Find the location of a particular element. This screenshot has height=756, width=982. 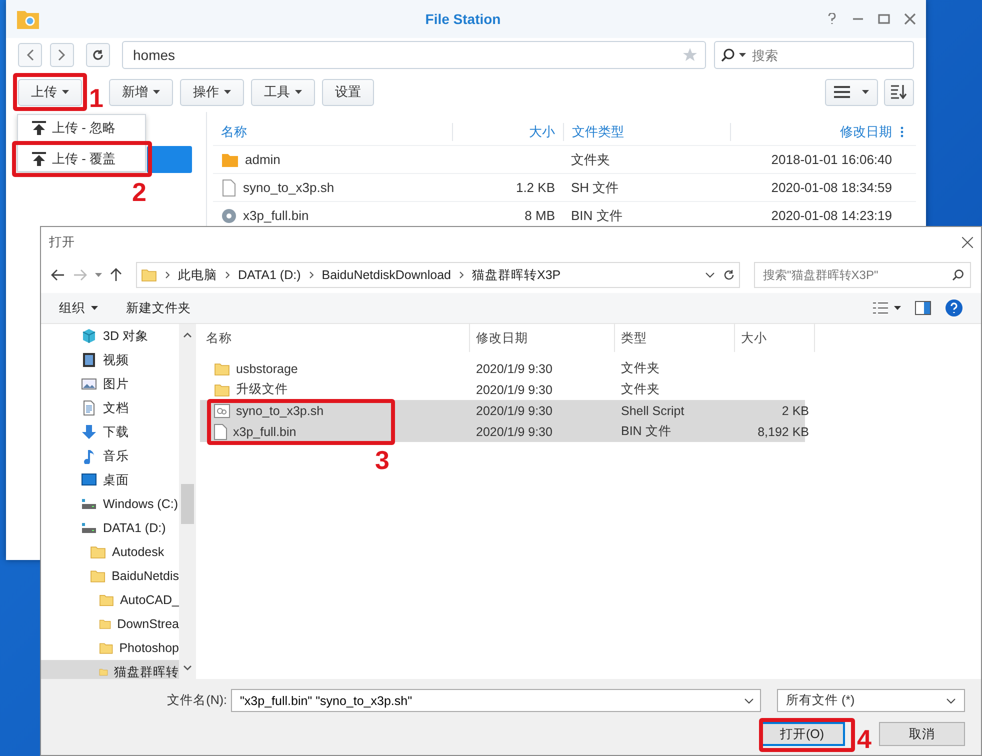

filename-field: "x3p_full.bin" "syno_to_x3p.sh" is located at coordinates (496, 700).